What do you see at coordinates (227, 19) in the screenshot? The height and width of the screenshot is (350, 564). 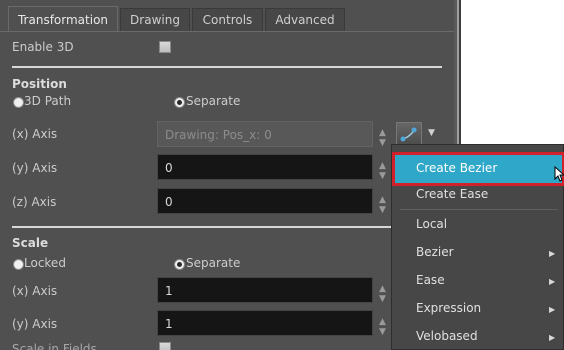 I see `tab-controls: Controls` at bounding box center [227, 19].